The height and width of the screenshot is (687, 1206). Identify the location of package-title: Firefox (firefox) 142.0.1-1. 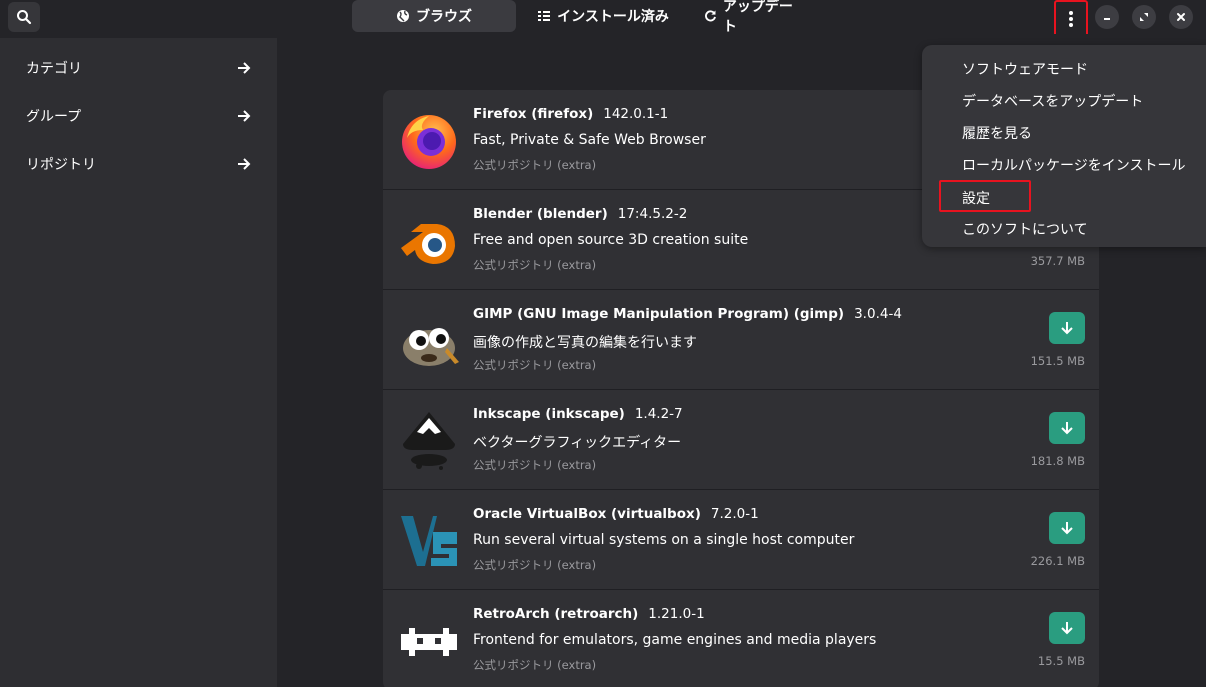
(570, 114).